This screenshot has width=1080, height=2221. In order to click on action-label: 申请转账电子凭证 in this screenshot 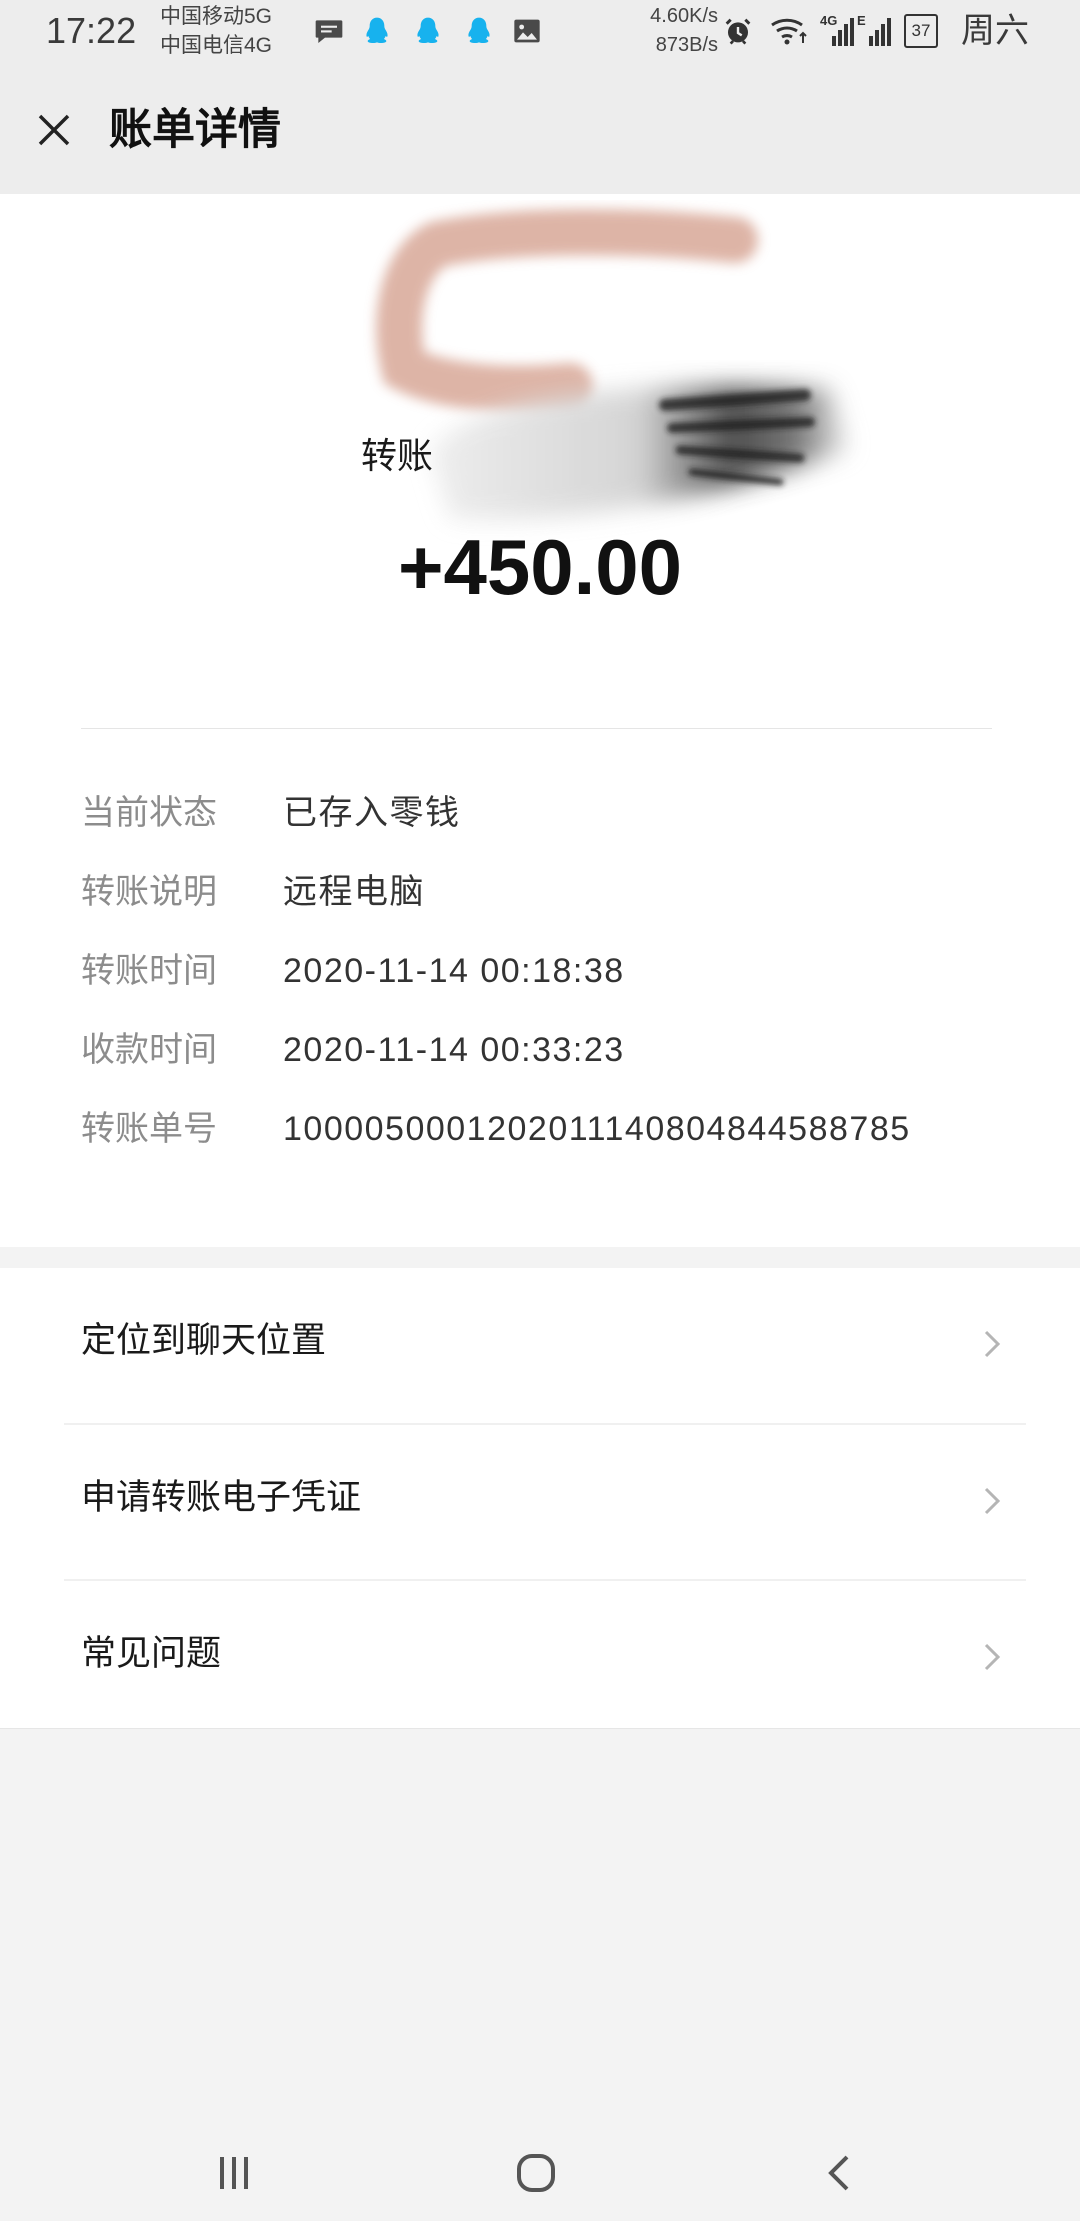, I will do `click(221, 1497)`.